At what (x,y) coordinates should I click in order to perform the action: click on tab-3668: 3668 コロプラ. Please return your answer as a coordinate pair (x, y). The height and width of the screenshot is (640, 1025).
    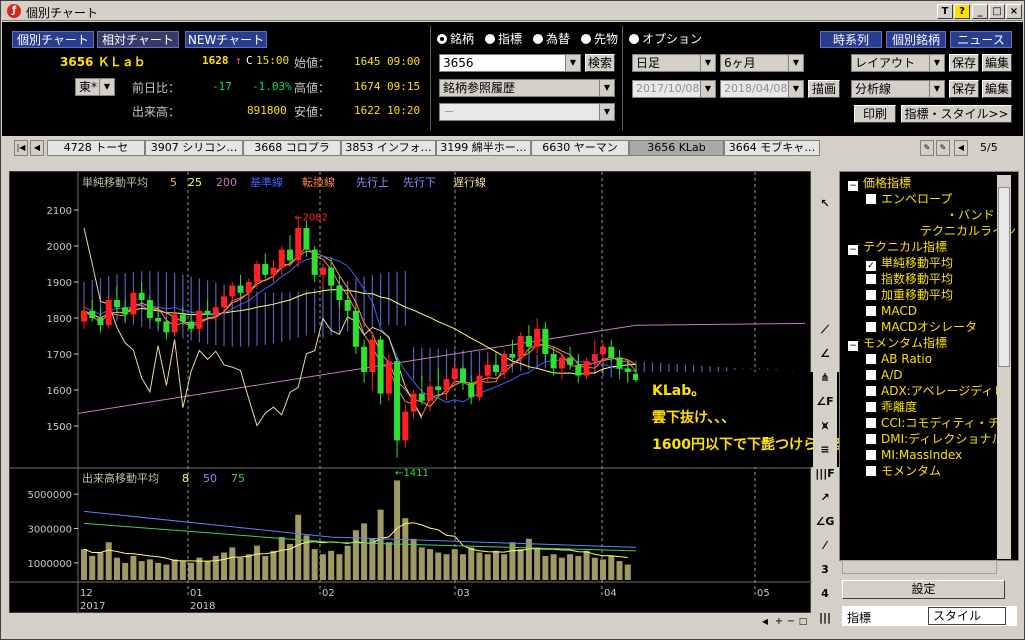
    Looking at the image, I should click on (292, 148).